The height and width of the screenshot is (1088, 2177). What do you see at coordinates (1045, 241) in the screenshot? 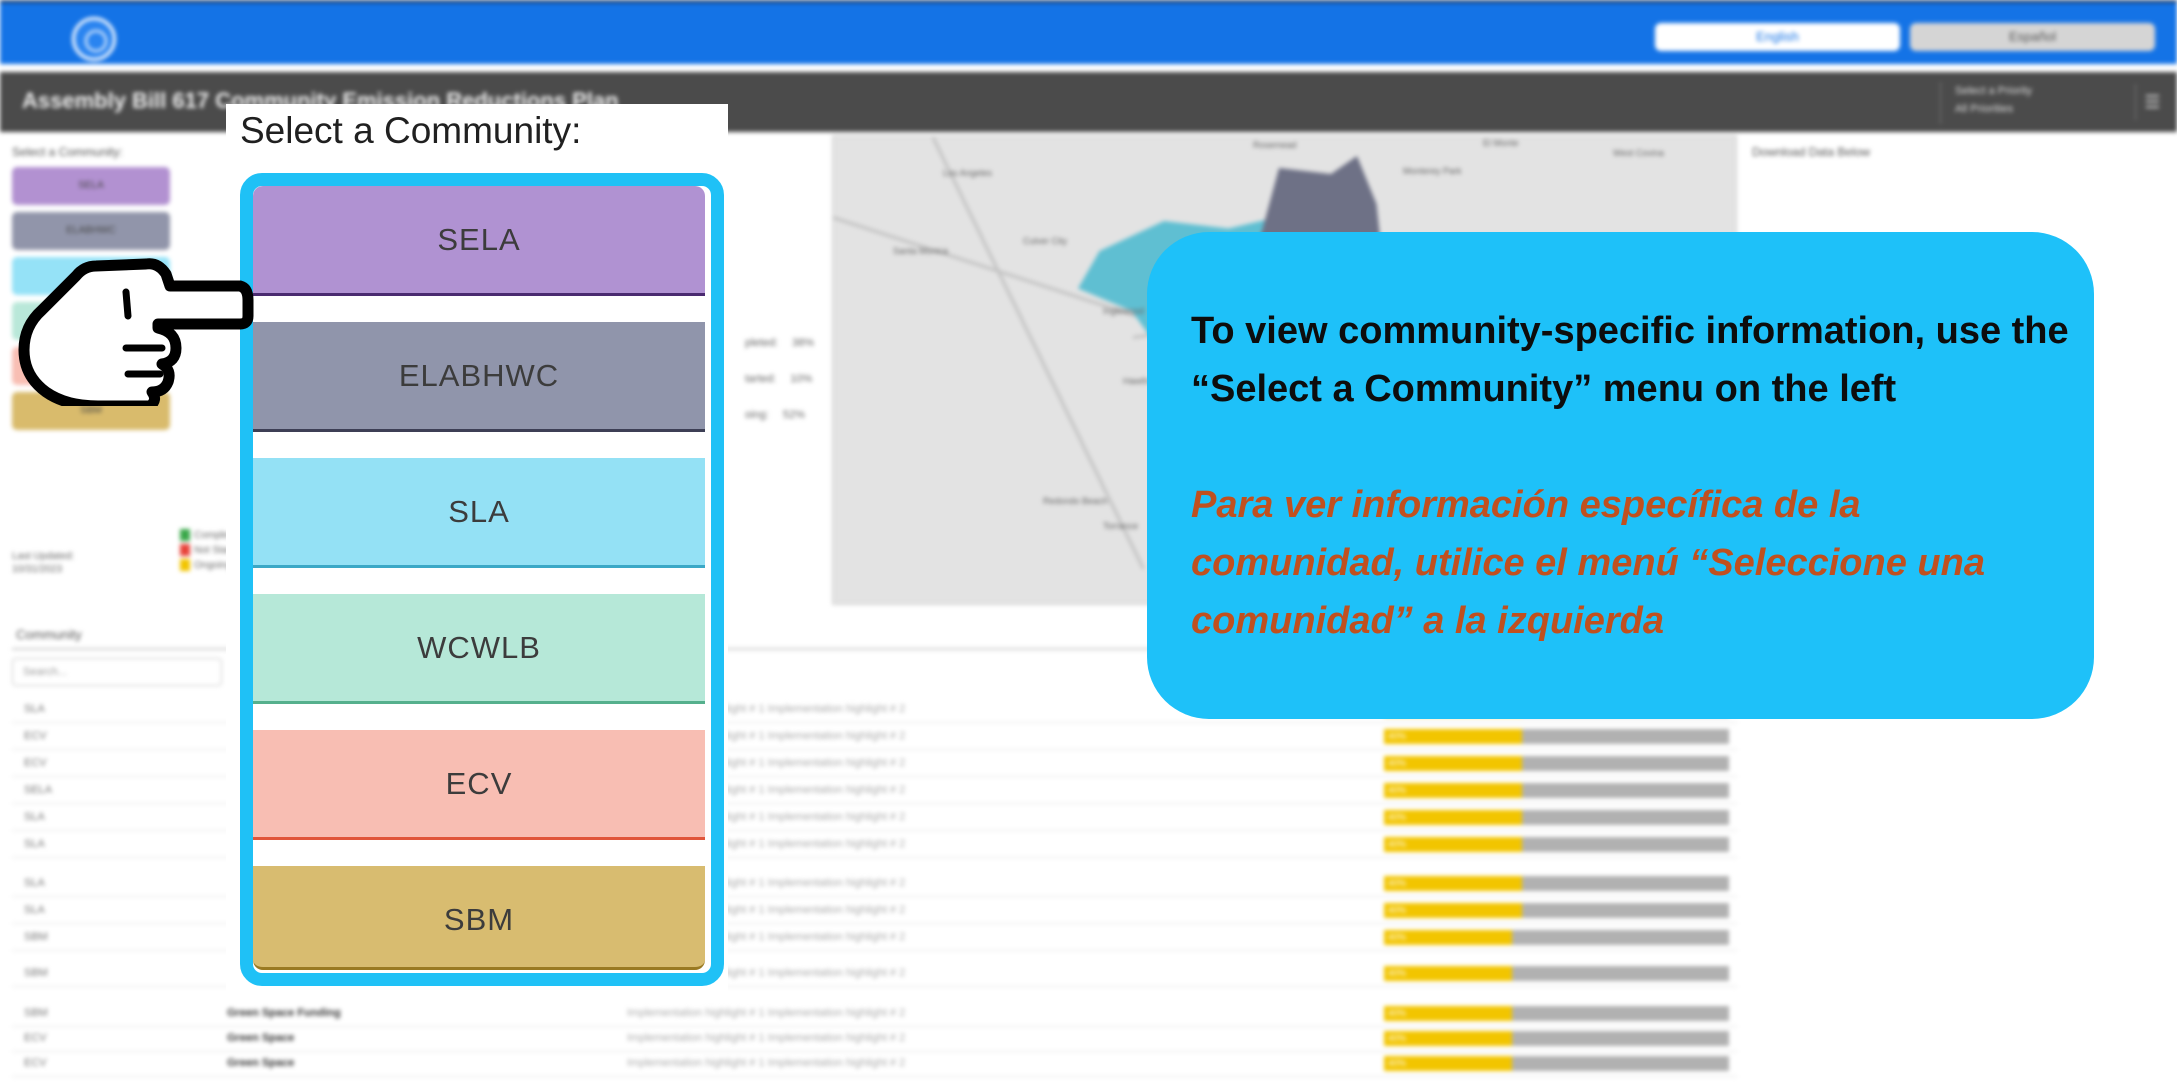
I see `map-place-label: Culver City` at bounding box center [1045, 241].